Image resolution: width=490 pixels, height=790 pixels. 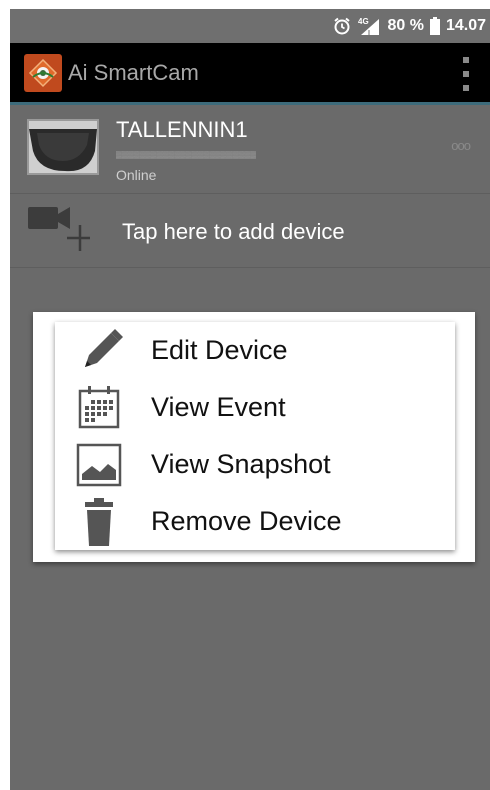 I want to click on add-camera-icon, so click(x=60, y=230).